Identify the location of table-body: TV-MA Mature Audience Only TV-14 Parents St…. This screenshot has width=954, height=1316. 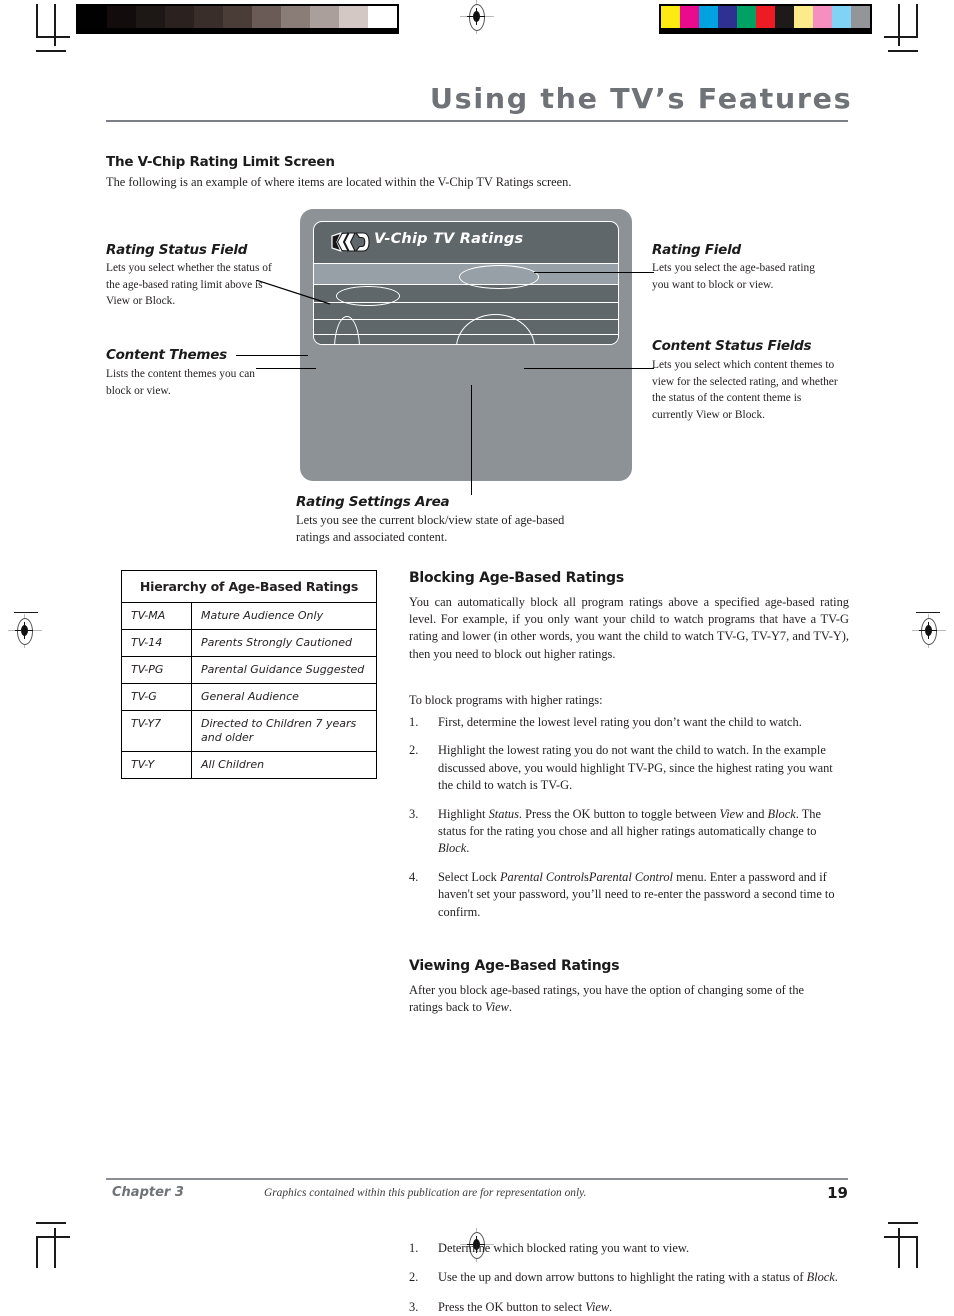
(249, 690).